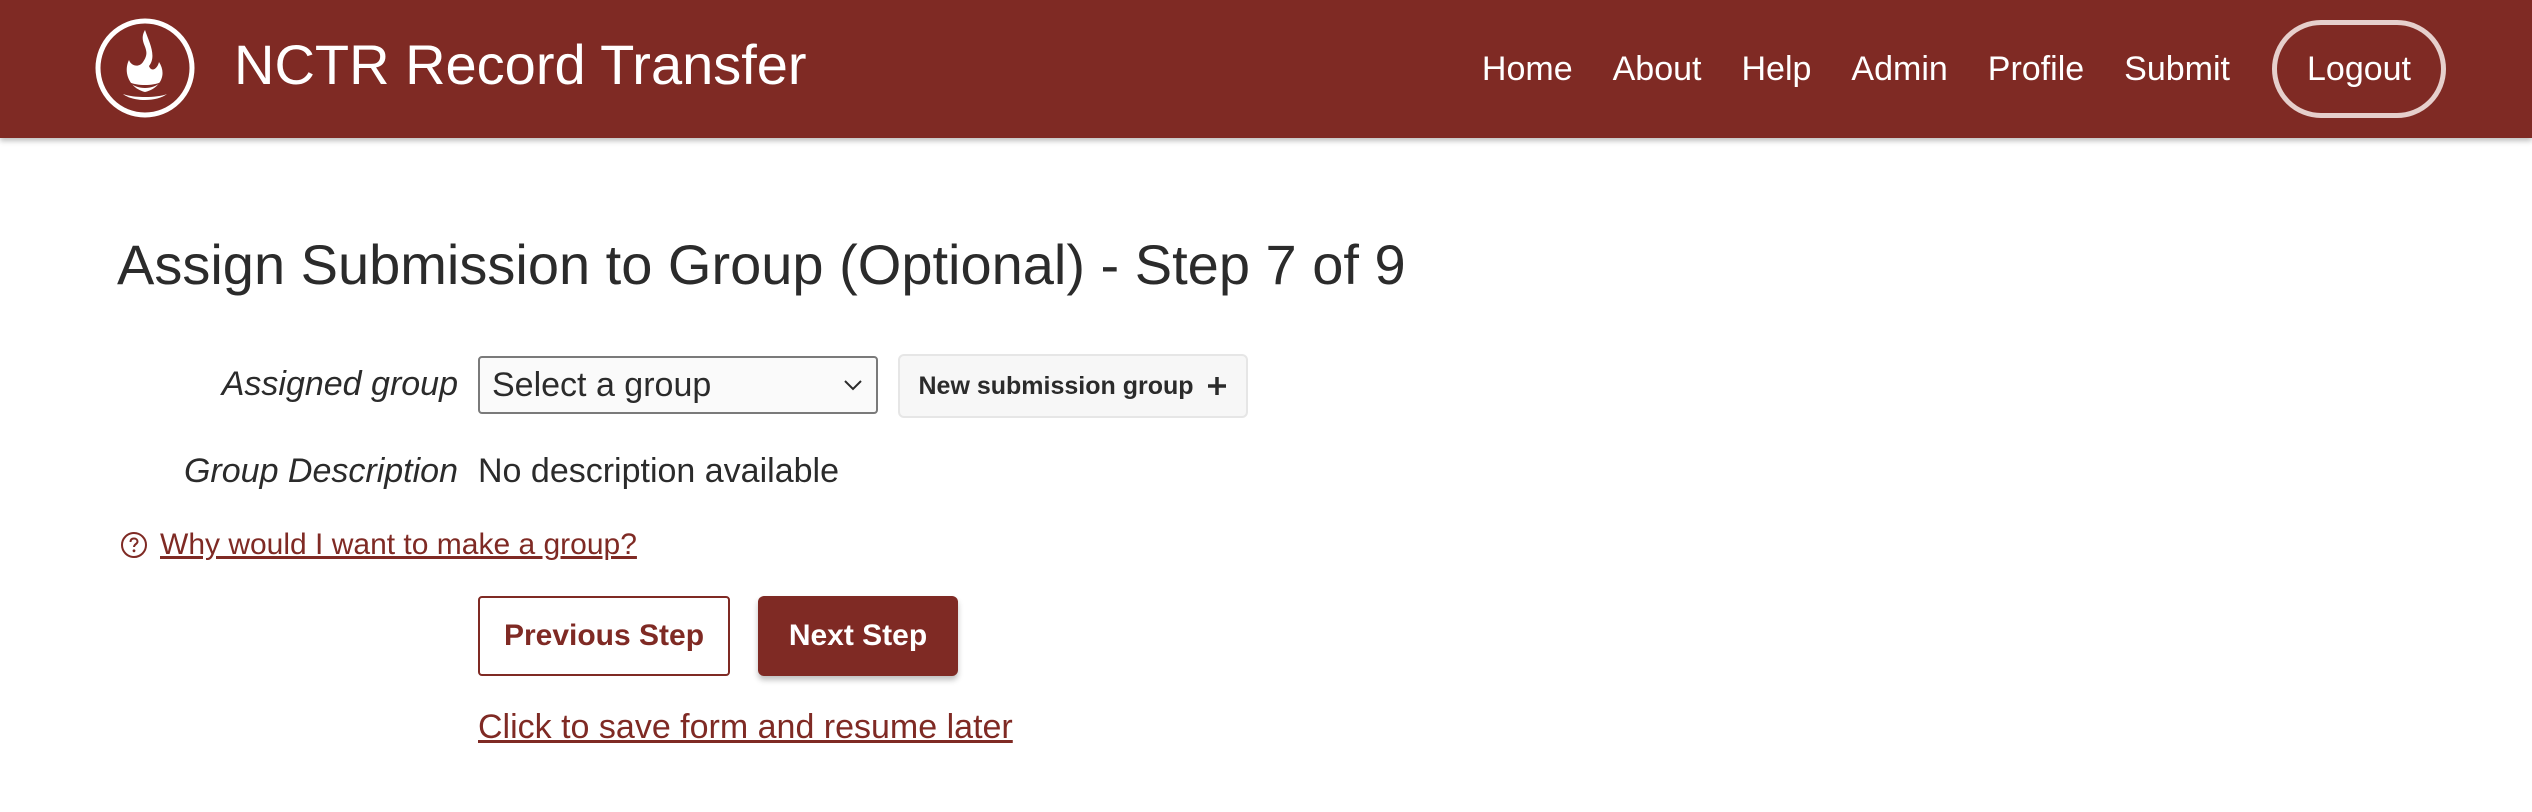 Image resolution: width=2532 pixels, height=812 pixels. I want to click on nav-admin: Admin, so click(1899, 69).